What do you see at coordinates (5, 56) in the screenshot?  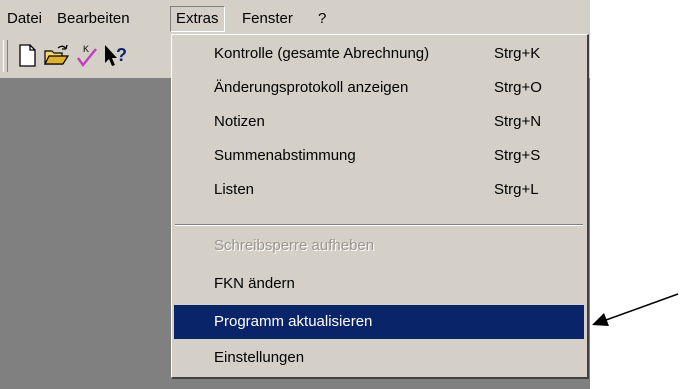 I see `toolbar-grip` at bounding box center [5, 56].